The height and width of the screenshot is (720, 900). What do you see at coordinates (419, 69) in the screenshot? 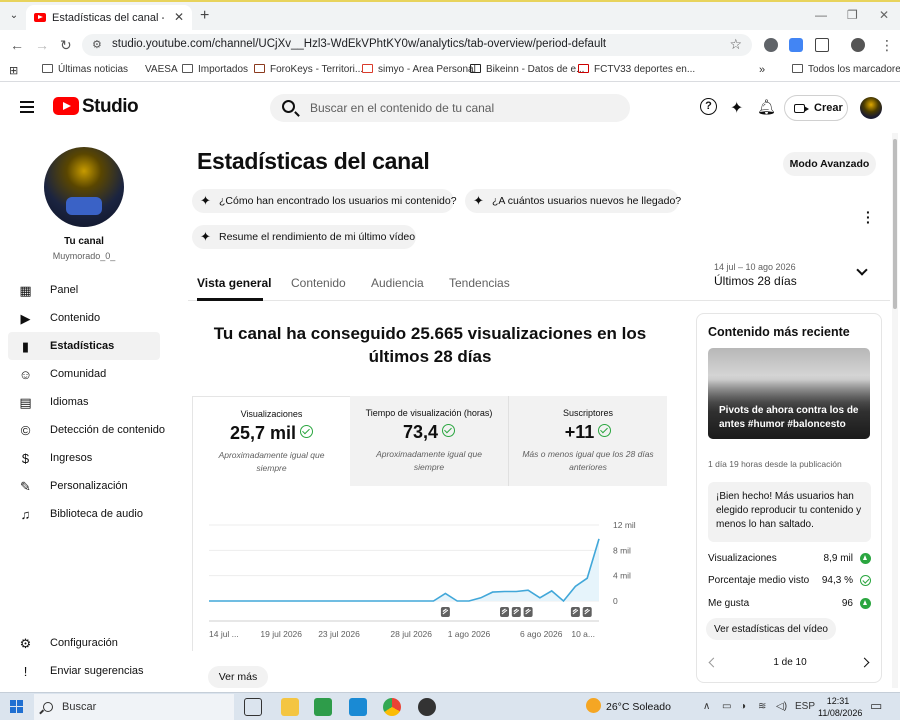
I see `bookmark-item: simyo - Area Personal` at bounding box center [419, 69].